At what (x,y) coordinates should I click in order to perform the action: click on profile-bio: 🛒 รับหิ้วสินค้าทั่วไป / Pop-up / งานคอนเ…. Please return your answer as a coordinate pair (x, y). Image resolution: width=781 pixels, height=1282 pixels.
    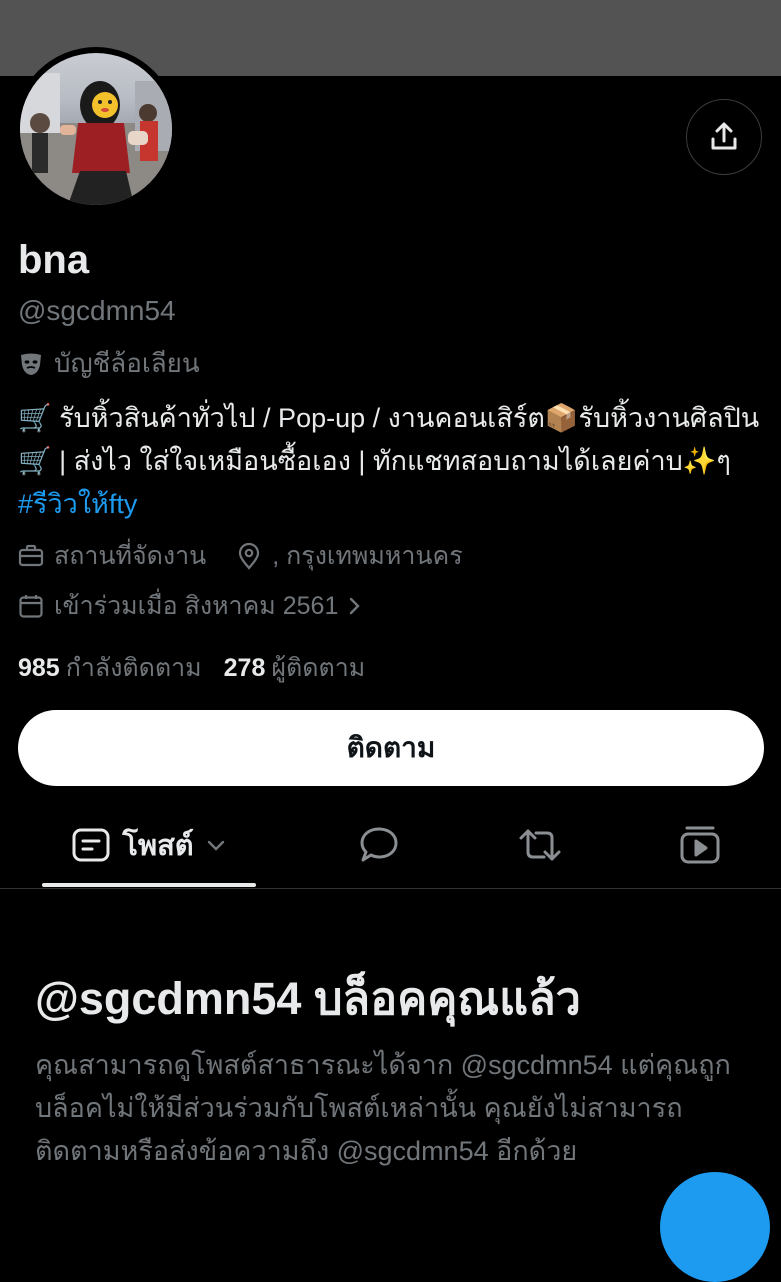
    Looking at the image, I should click on (390, 461).